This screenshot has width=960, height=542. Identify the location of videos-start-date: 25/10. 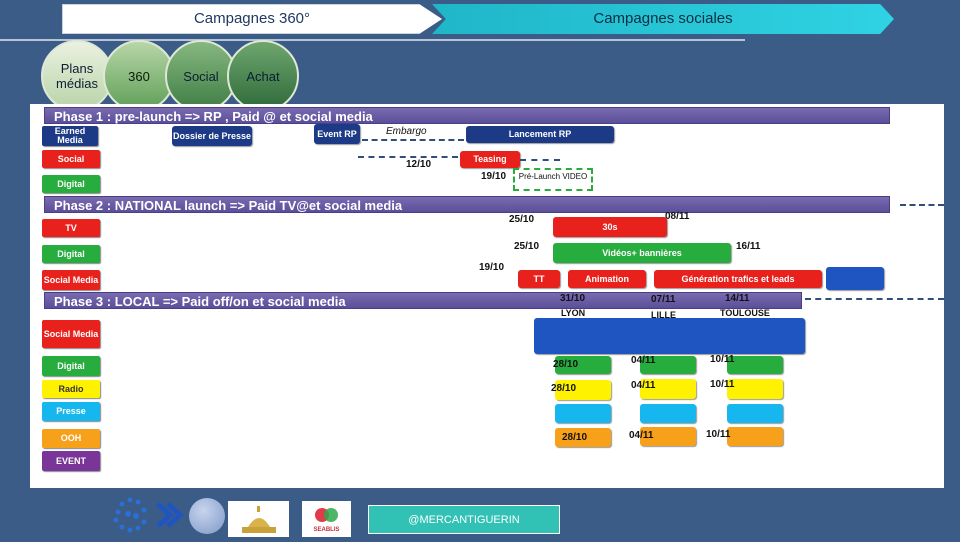
(527, 246).